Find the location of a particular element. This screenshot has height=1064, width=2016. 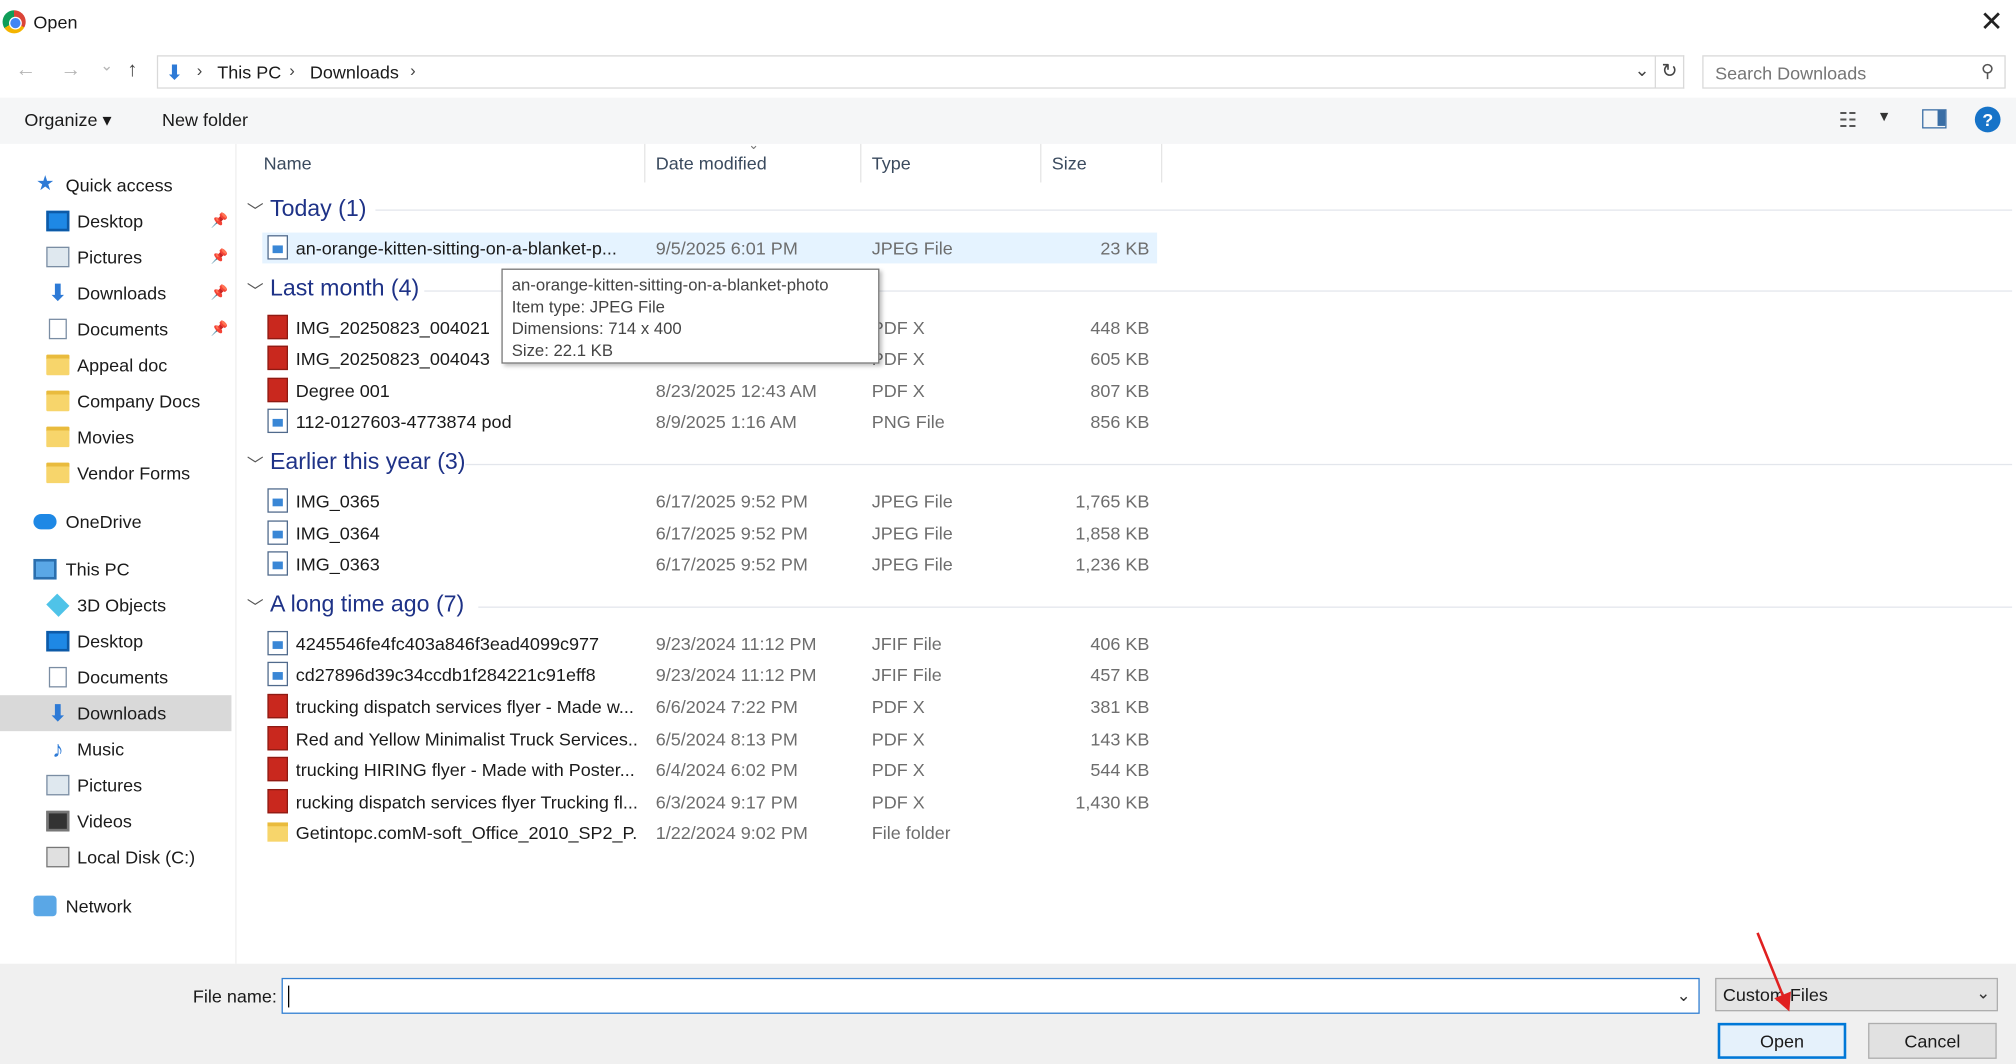

sidebar-item-3d-objects: 3D Objects is located at coordinates (115, 605).